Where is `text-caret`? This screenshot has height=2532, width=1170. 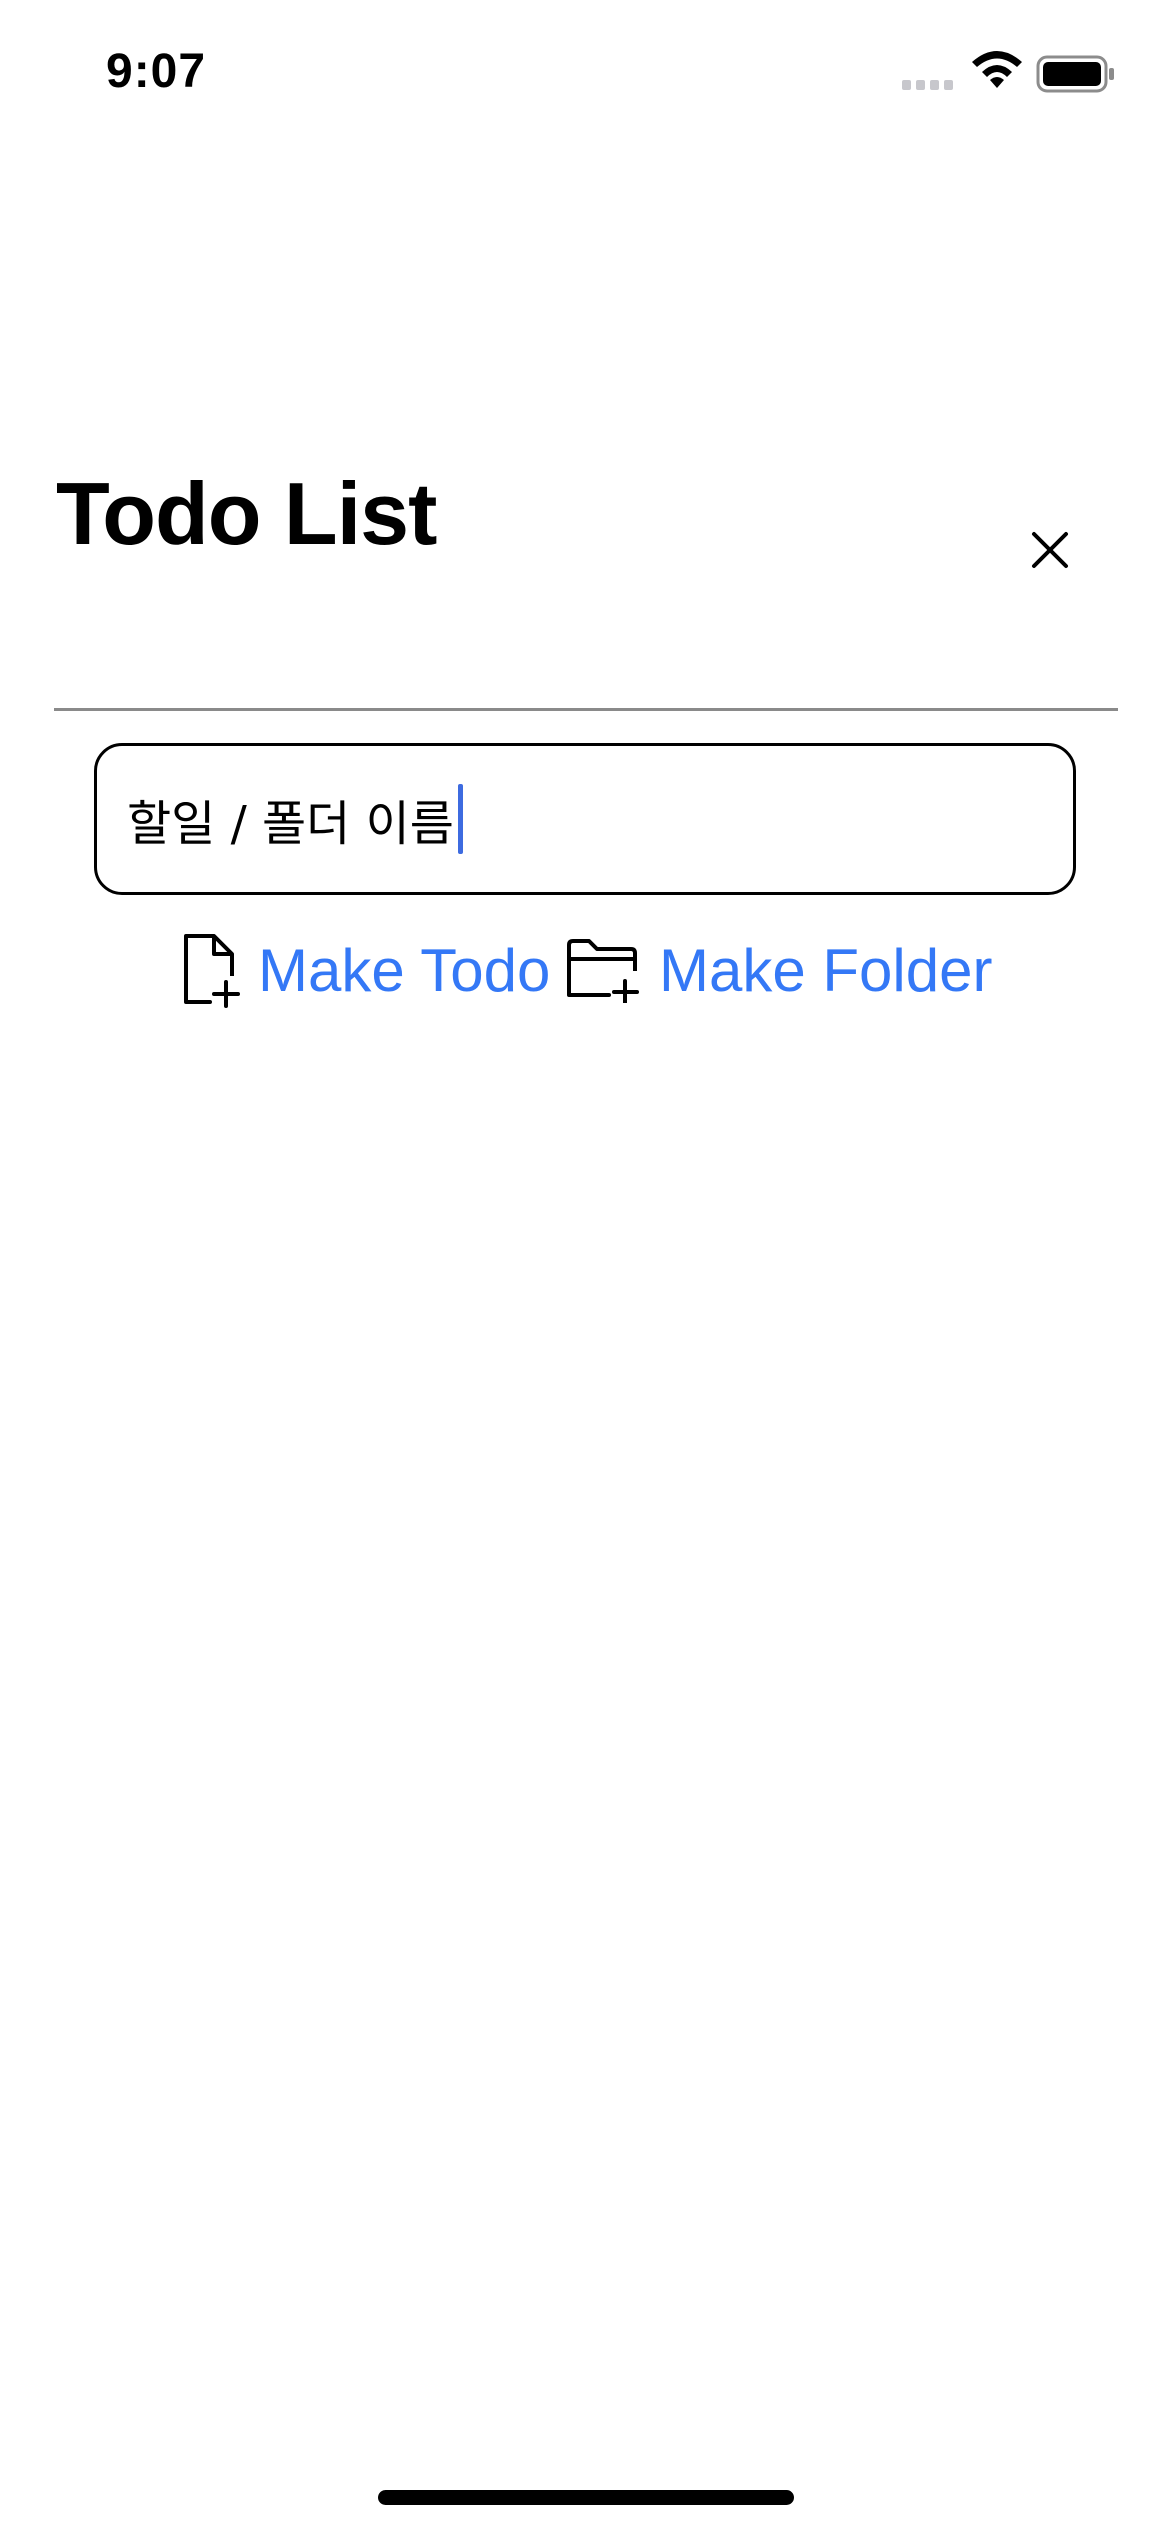
text-caret is located at coordinates (460, 819).